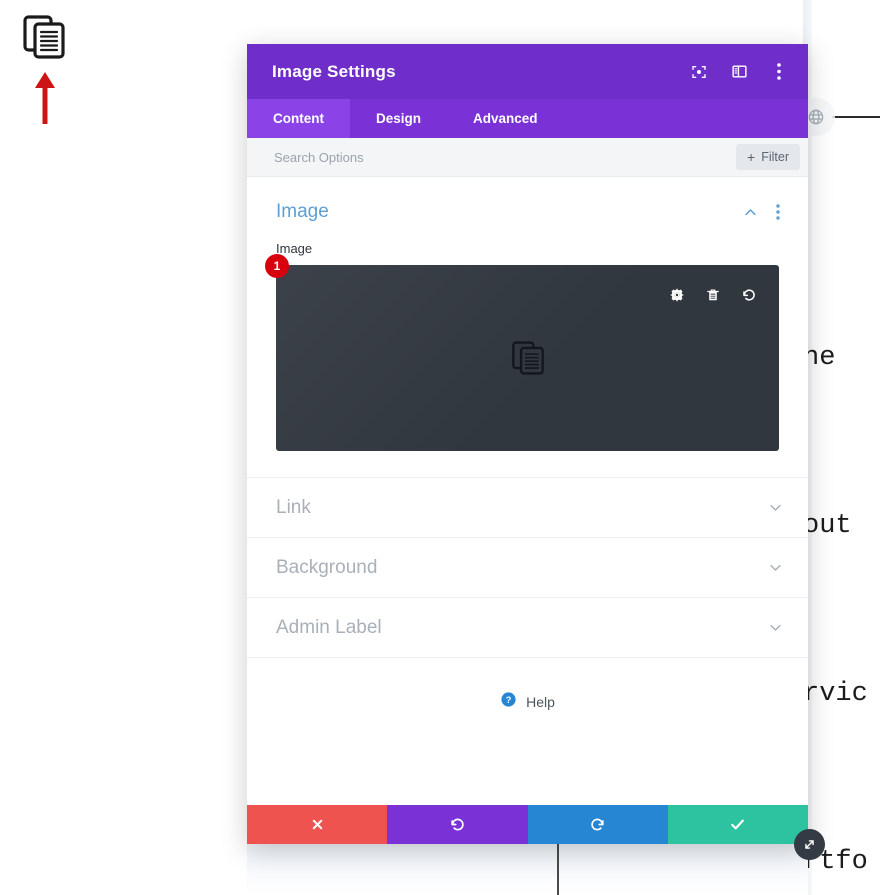 The image size is (880, 895). Describe the element at coordinates (293, 507) in the screenshot. I see `section-link-title: Link` at that location.